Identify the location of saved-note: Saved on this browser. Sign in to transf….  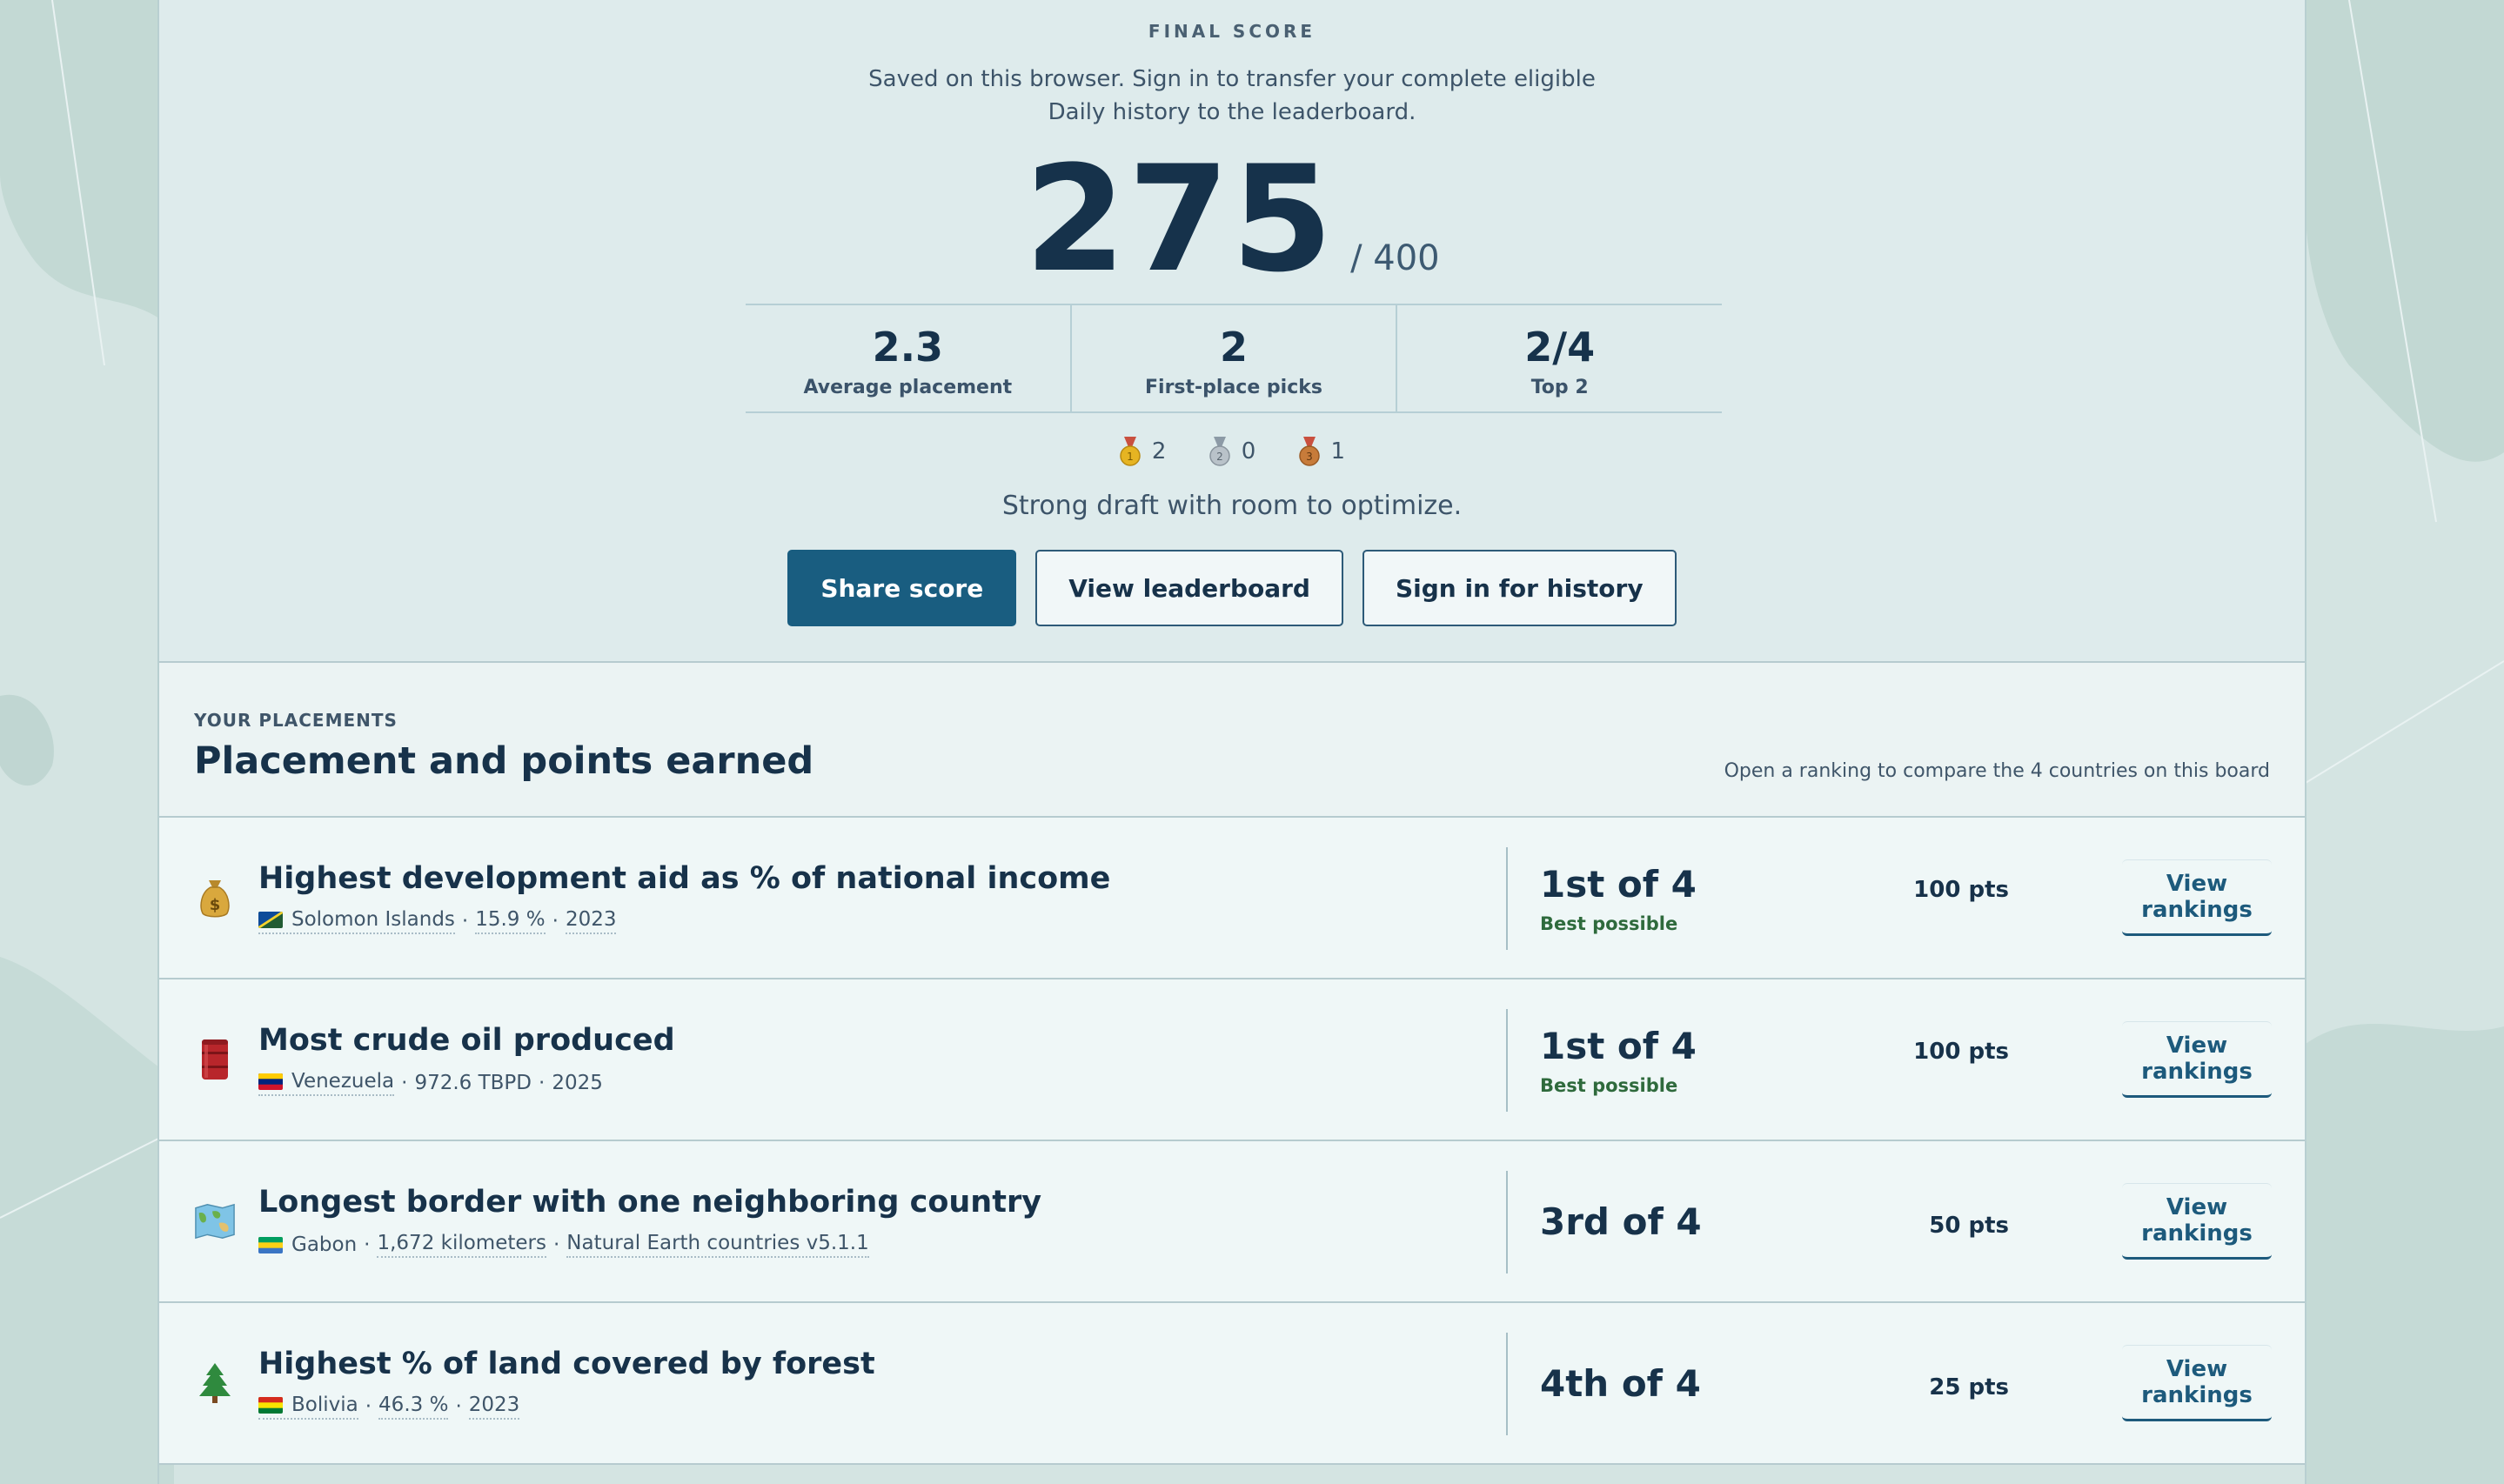
(1232, 95).